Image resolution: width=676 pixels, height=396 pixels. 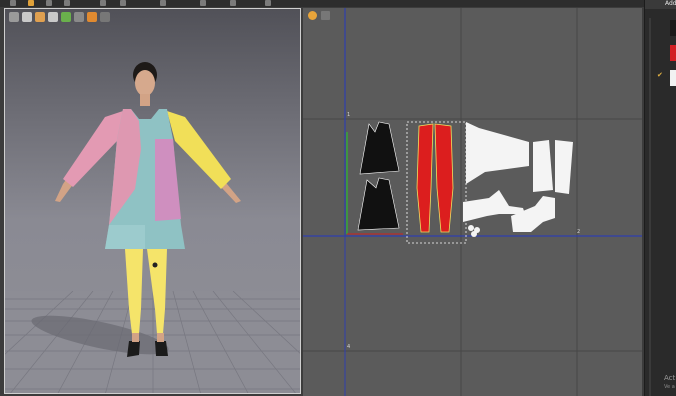 I want to click on tack-icon, so click(x=123, y=3).